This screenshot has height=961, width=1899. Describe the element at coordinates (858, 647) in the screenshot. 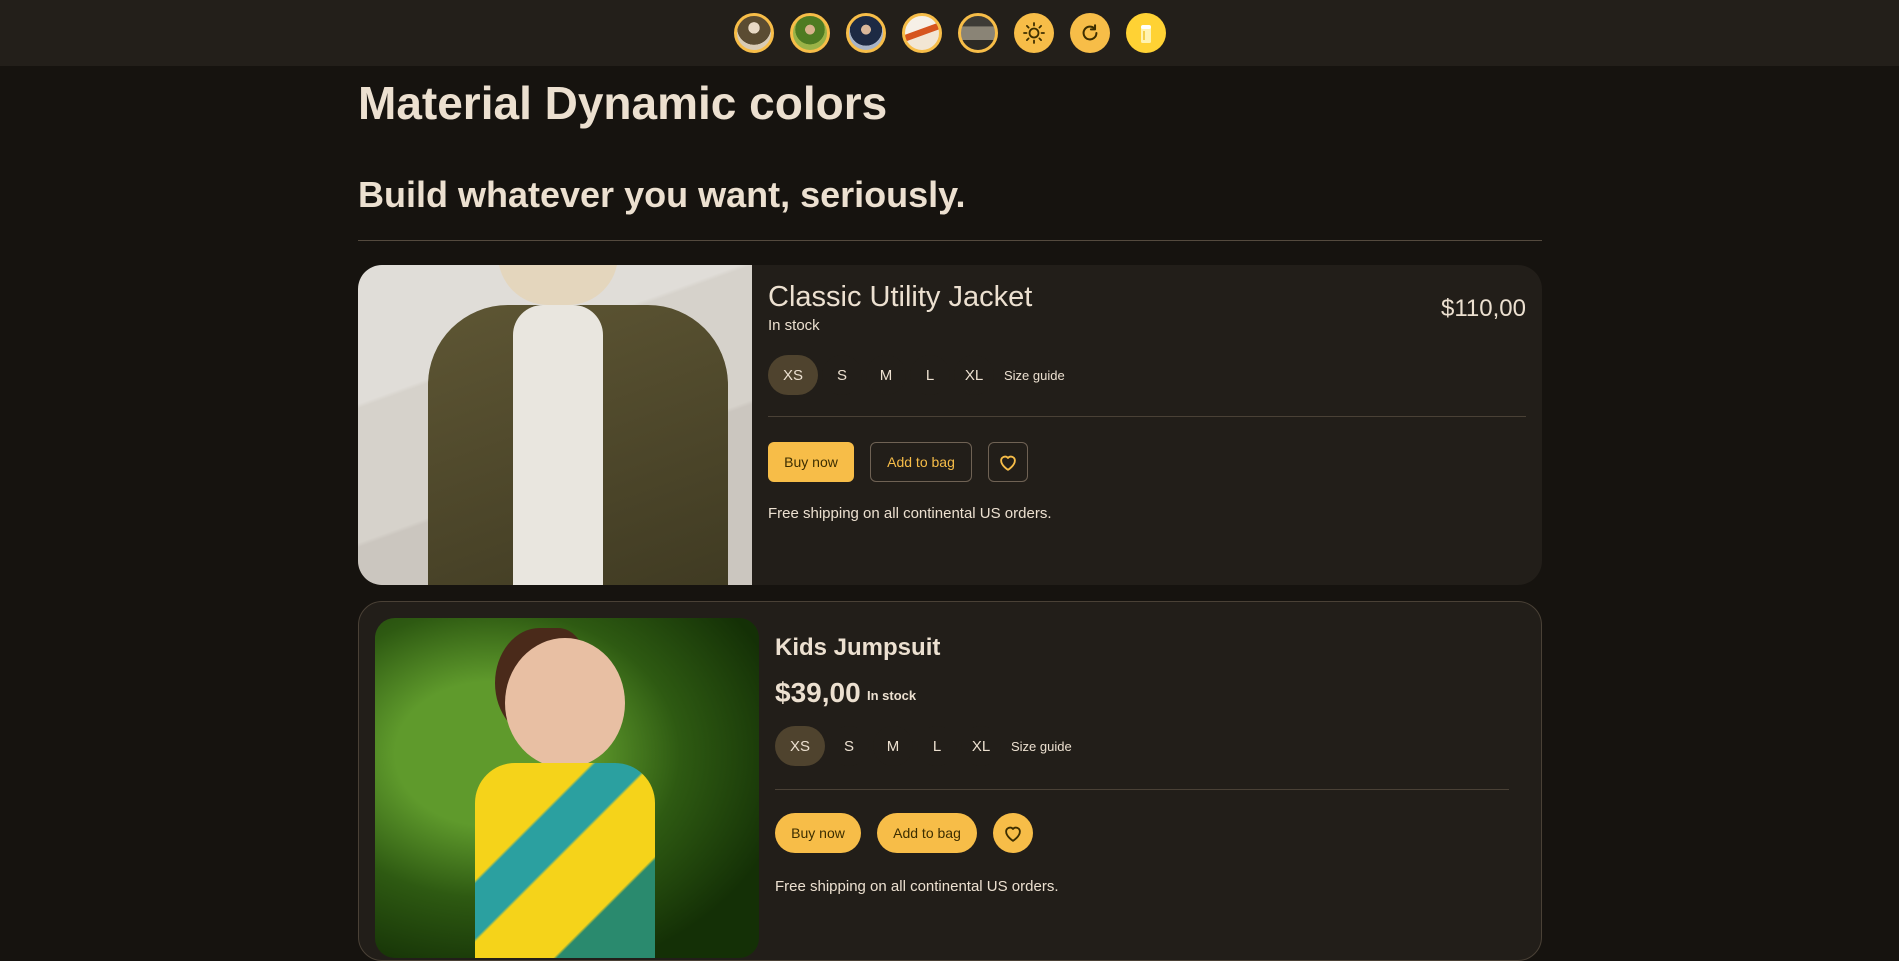

I see `product-name: Kids Jumpsuit` at that location.